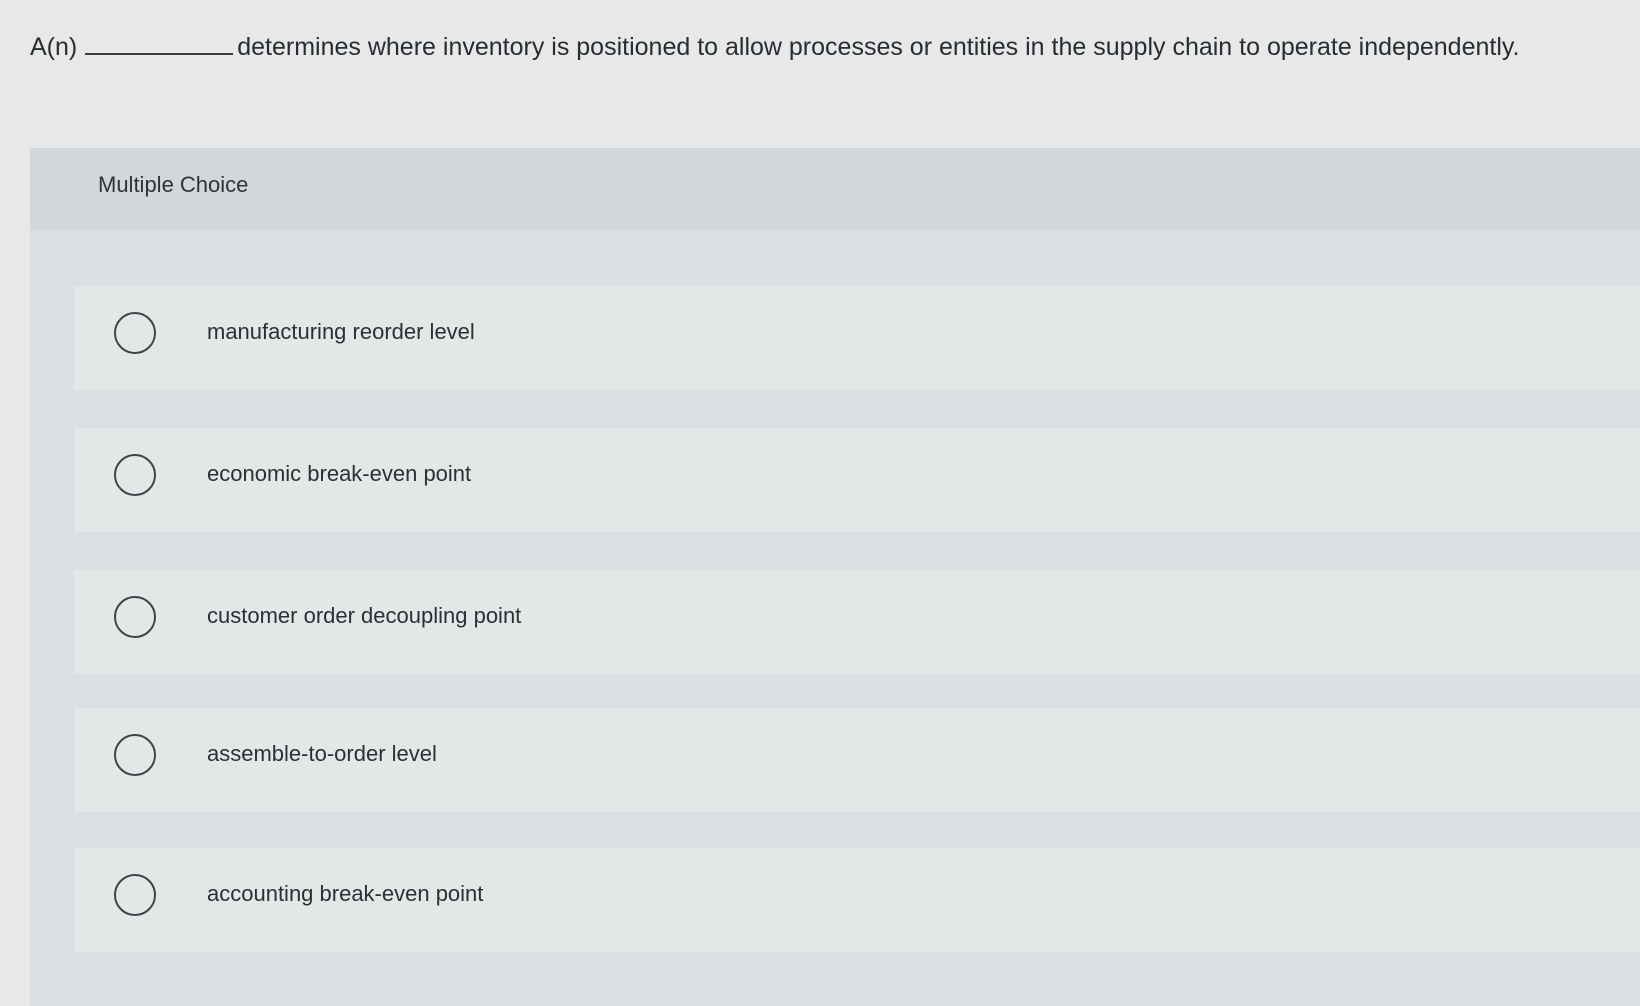 Image resolution: width=1640 pixels, height=1006 pixels. Describe the element at coordinates (159, 43) in the screenshot. I see `answer-blank` at that location.